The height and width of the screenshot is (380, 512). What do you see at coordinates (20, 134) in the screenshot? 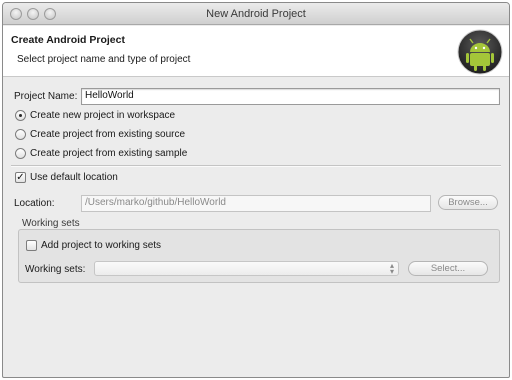
I see `radio-existing-source` at bounding box center [20, 134].